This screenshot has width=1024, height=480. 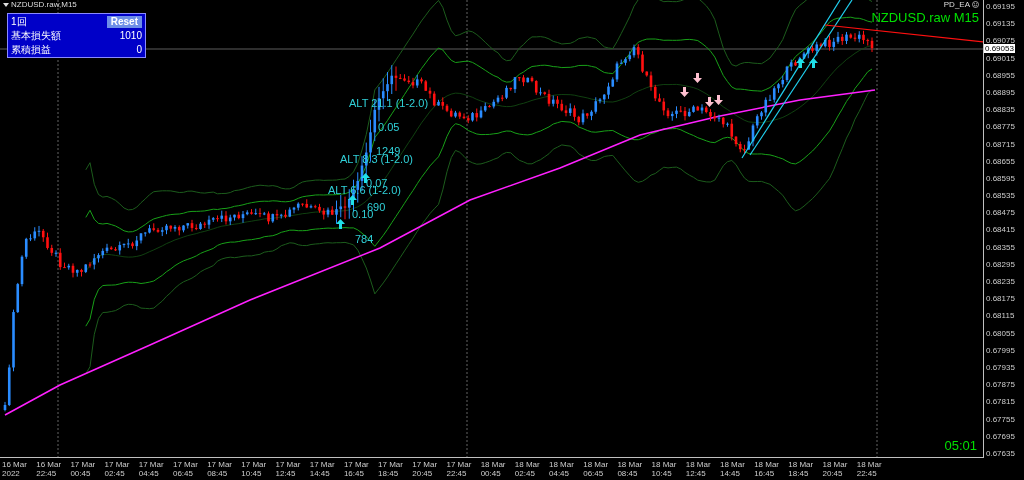 I want to click on time-tick: 18 Mar 04:45, so click(x=562, y=469).